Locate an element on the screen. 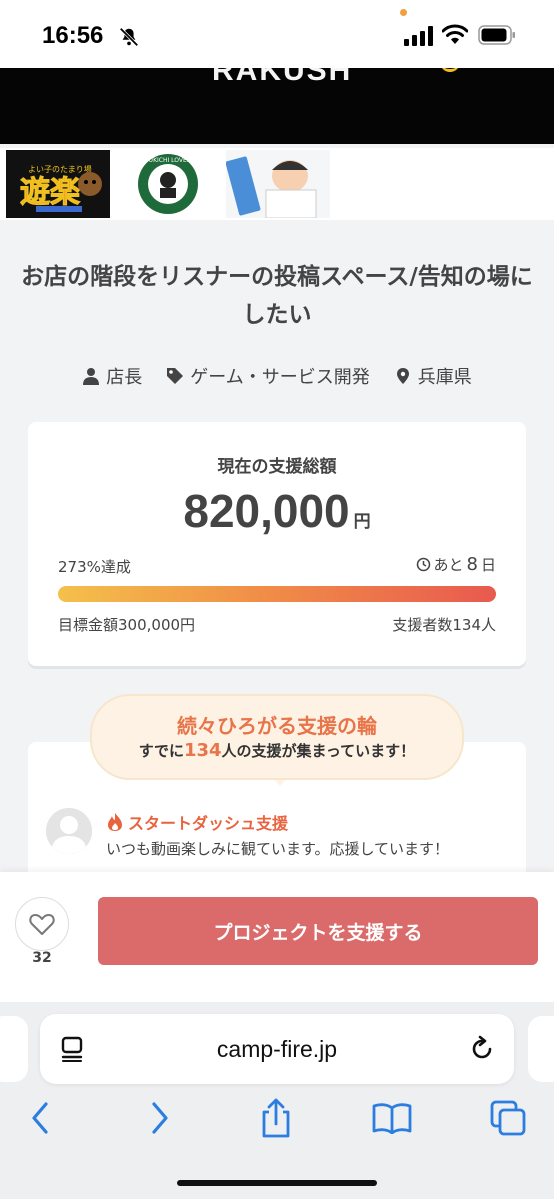 This screenshot has width=554, height=1199. funding-progress-bar is located at coordinates (277, 594).